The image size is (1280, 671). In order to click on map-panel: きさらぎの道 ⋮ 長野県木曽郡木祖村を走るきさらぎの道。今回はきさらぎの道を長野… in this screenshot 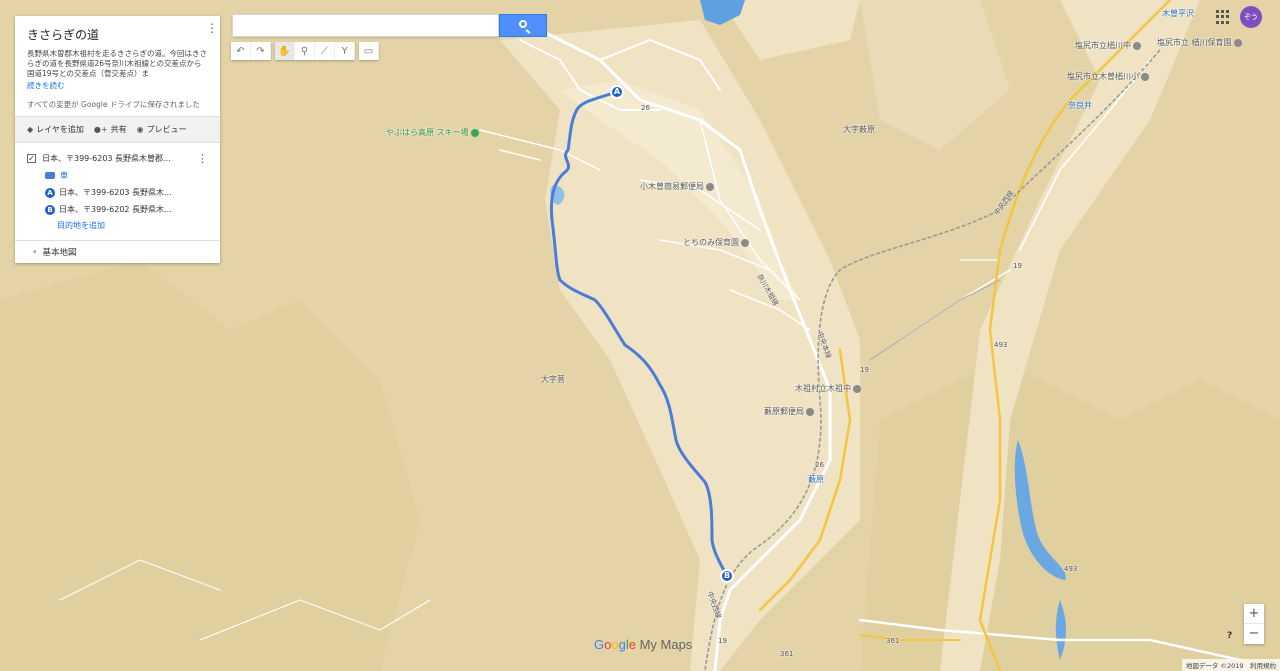, I will do `click(117, 139)`.